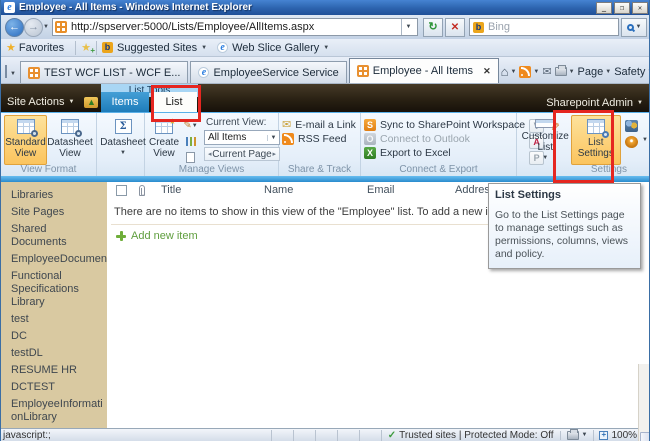 The image size is (650, 441). Describe the element at coordinates (190, 125) in the screenshot. I see `modify-view-button: ✎ ▼` at that location.